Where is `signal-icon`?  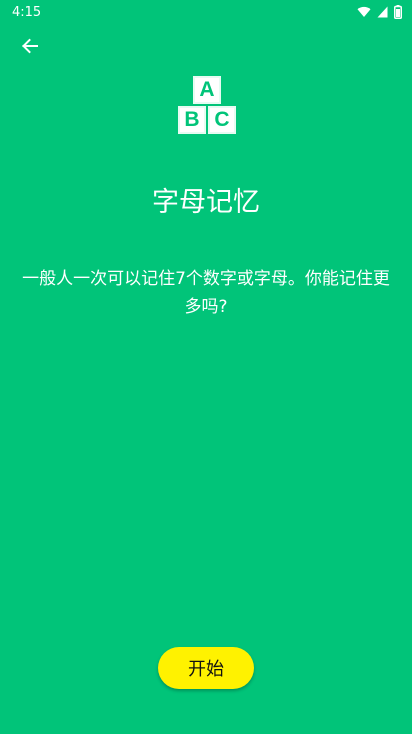
signal-icon is located at coordinates (382, 12).